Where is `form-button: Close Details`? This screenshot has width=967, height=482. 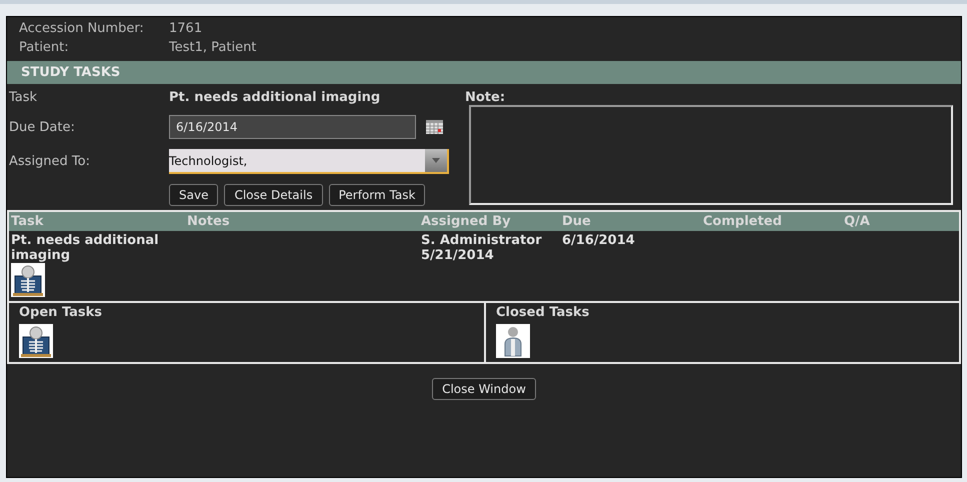 form-button: Close Details is located at coordinates (273, 195).